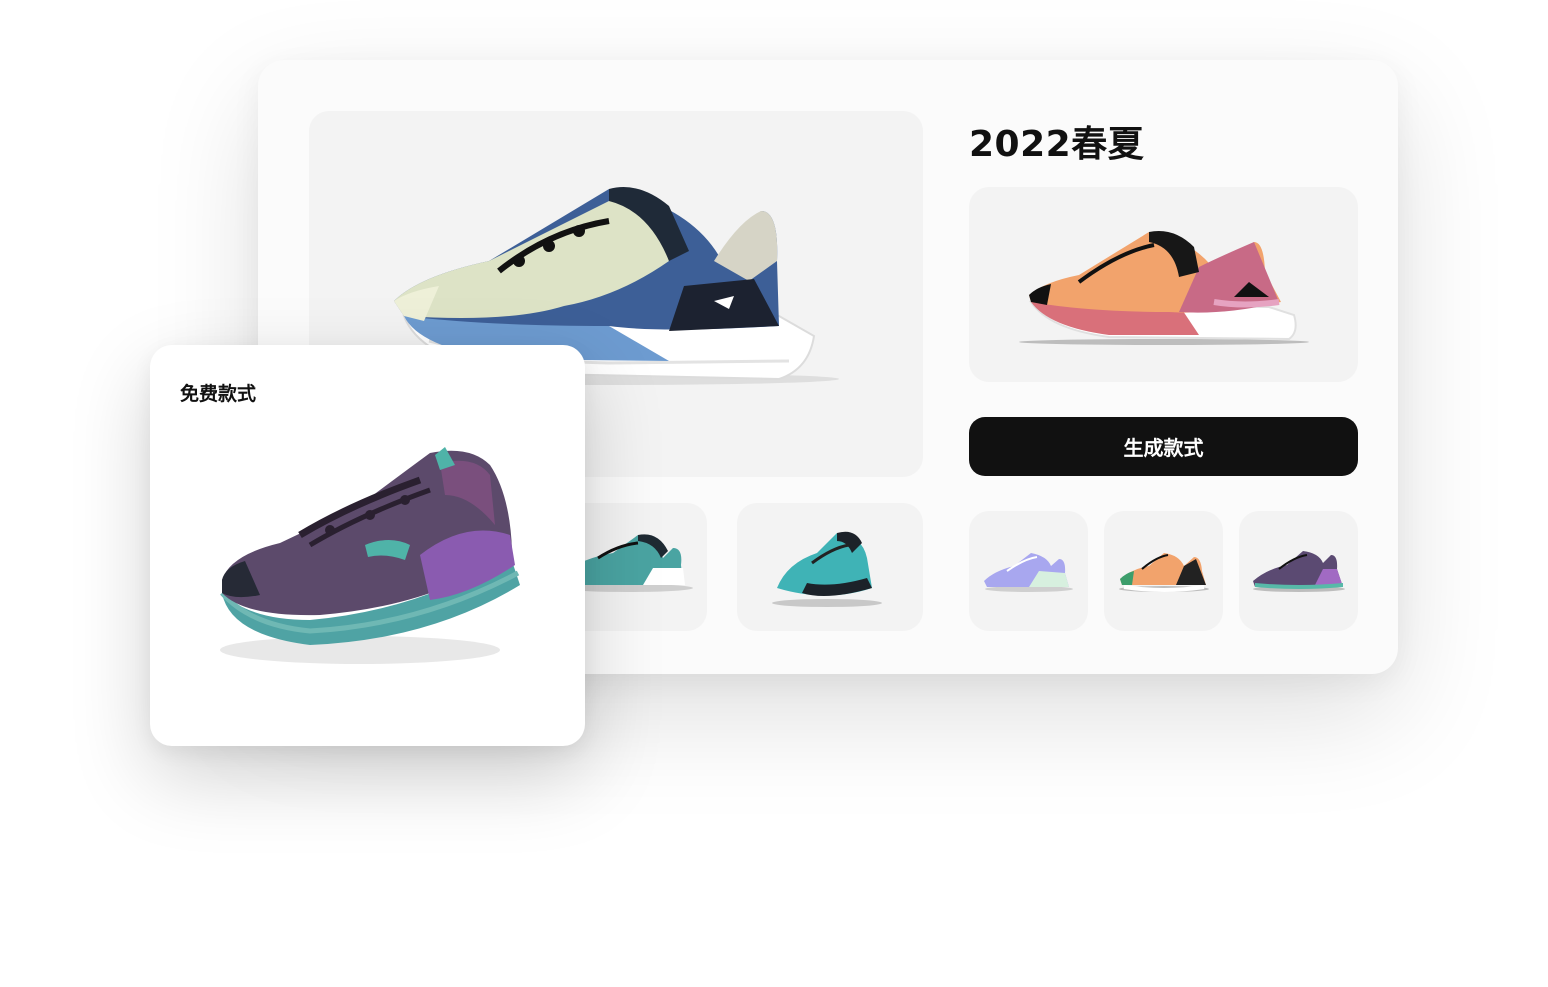  Describe the element at coordinates (1057, 144) in the screenshot. I see `collection-title: 2022春夏` at that location.